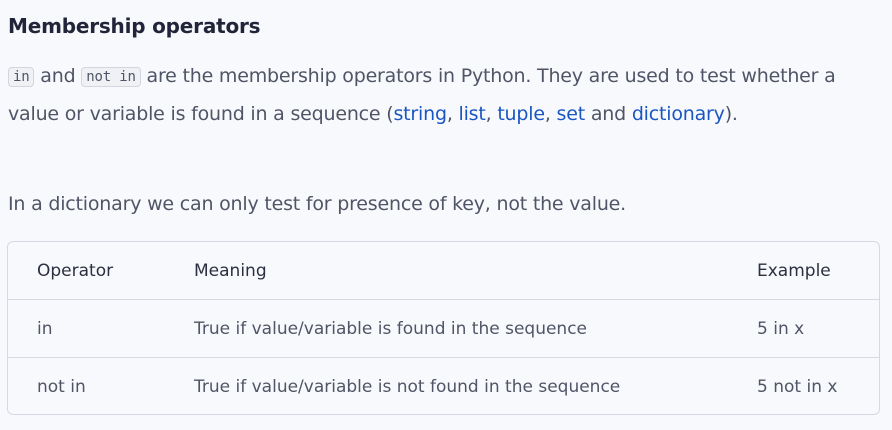 This screenshot has width=892, height=430. What do you see at coordinates (111, 77) in the screenshot?
I see `code-not-in: not in` at bounding box center [111, 77].